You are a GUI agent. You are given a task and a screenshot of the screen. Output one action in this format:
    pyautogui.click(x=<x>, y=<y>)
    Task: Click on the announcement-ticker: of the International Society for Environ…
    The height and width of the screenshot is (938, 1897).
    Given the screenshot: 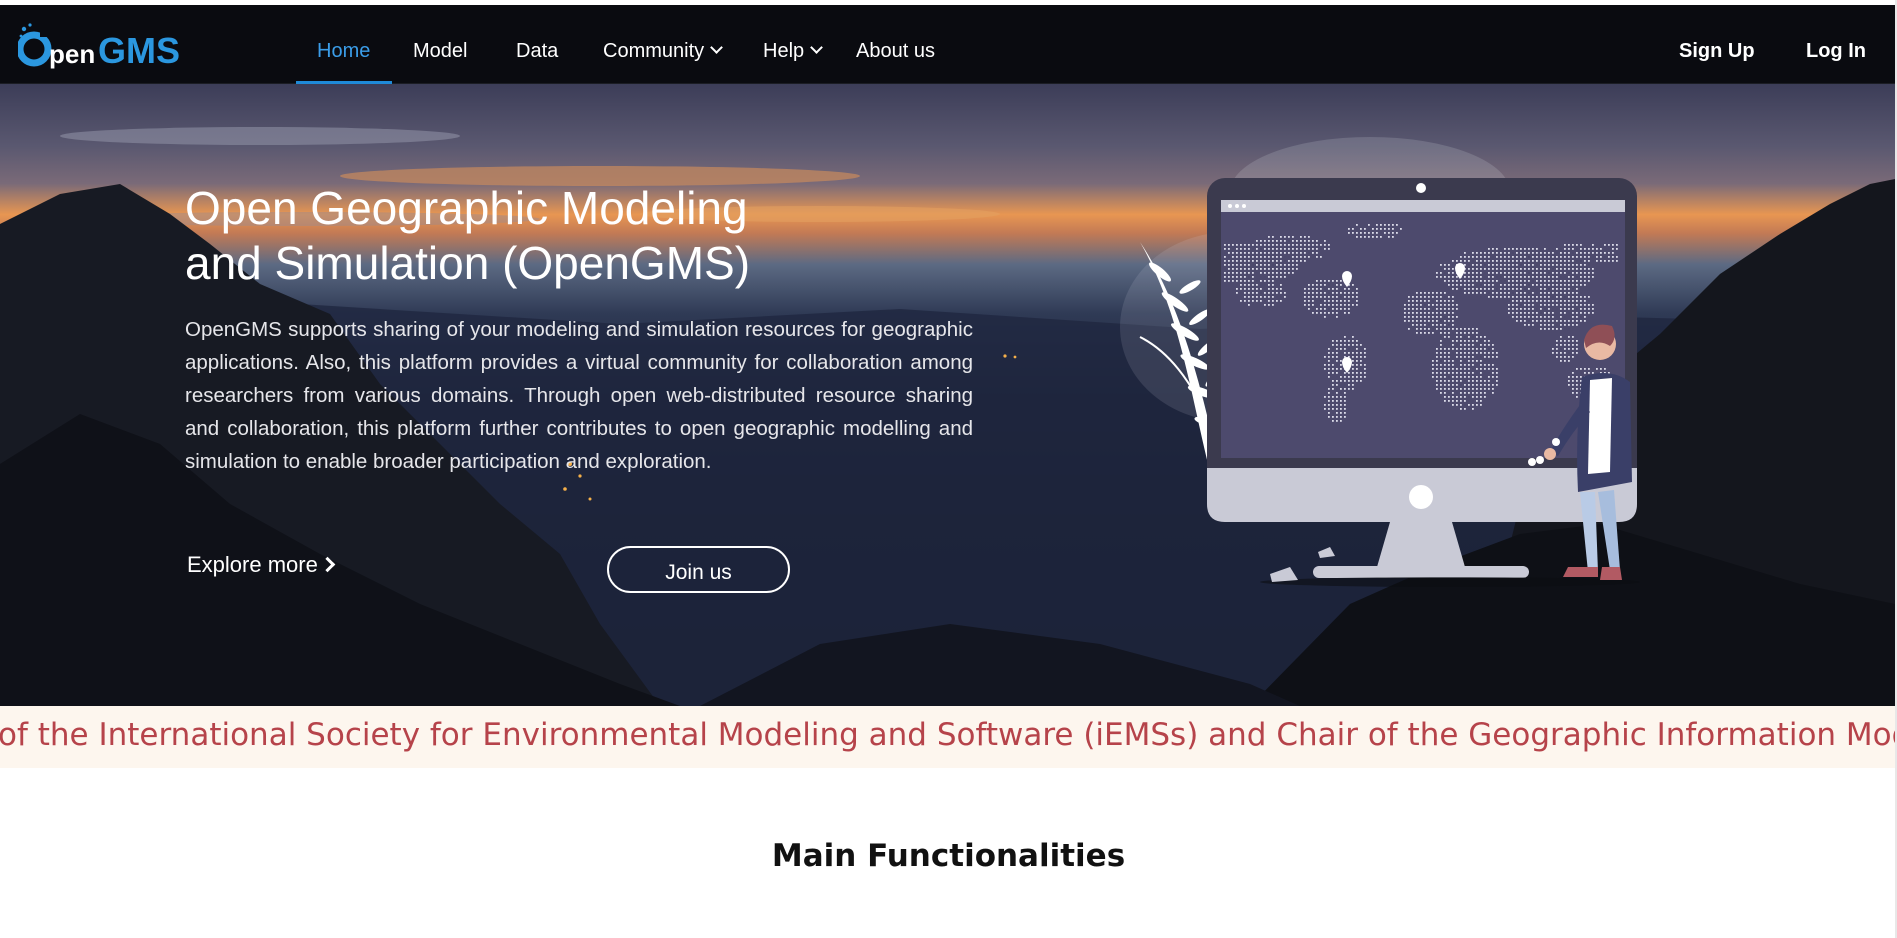 What is the action you would take?
    pyautogui.click(x=947, y=737)
    